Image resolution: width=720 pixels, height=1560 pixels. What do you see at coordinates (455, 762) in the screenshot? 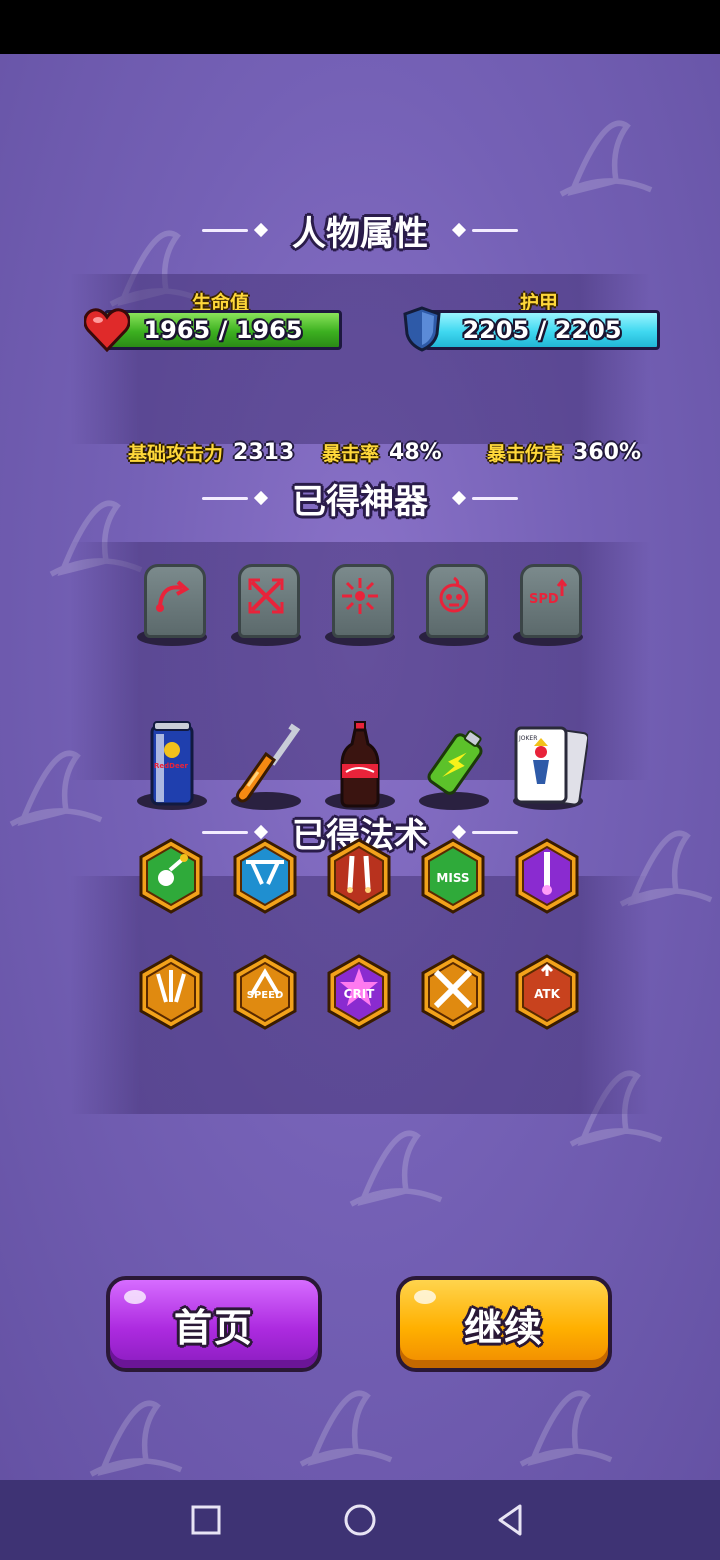
I see `battery-icon` at bounding box center [455, 762].